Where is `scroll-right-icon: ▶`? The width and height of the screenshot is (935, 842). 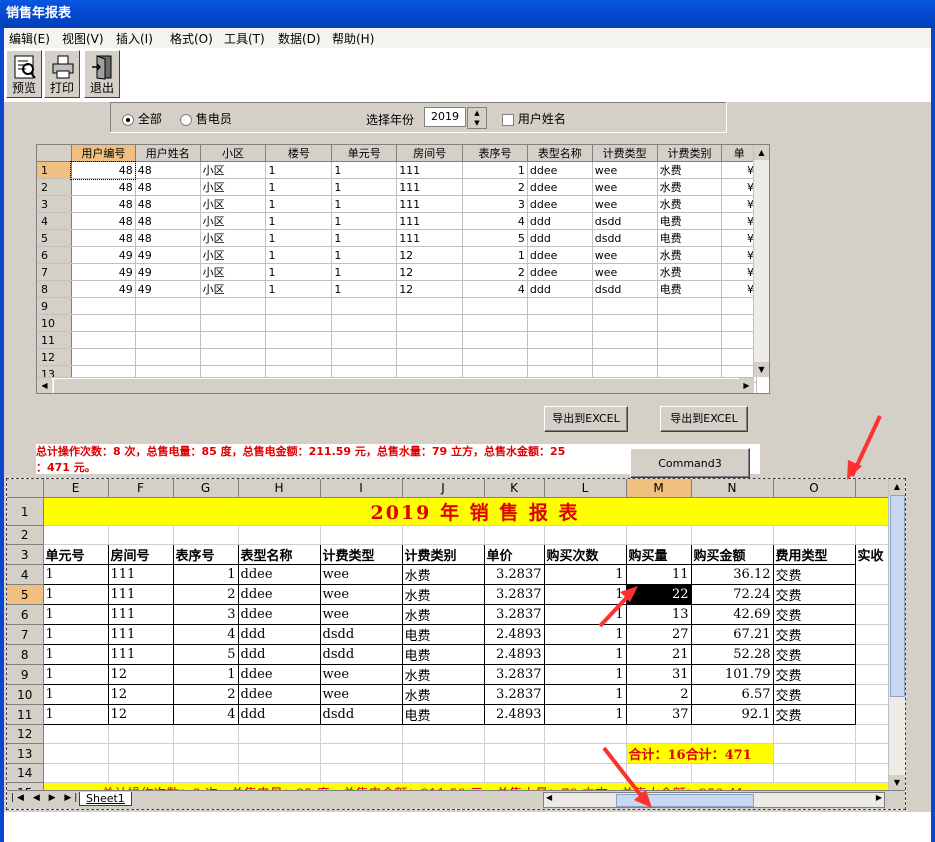
scroll-right-icon: ▶ is located at coordinates (746, 385).